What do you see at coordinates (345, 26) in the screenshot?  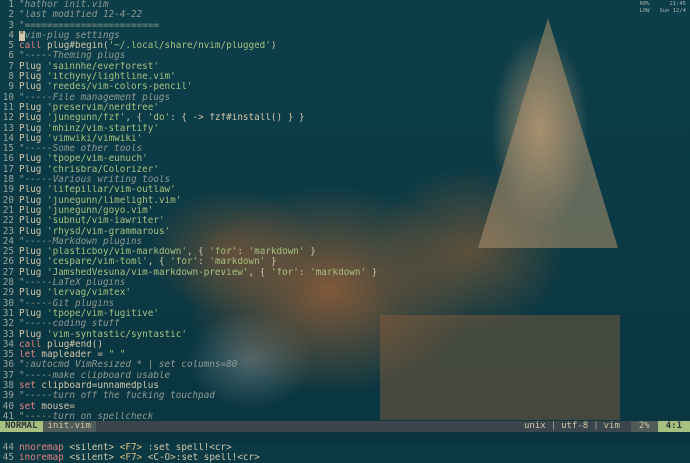 I see `code-line: 3 "========================` at bounding box center [345, 26].